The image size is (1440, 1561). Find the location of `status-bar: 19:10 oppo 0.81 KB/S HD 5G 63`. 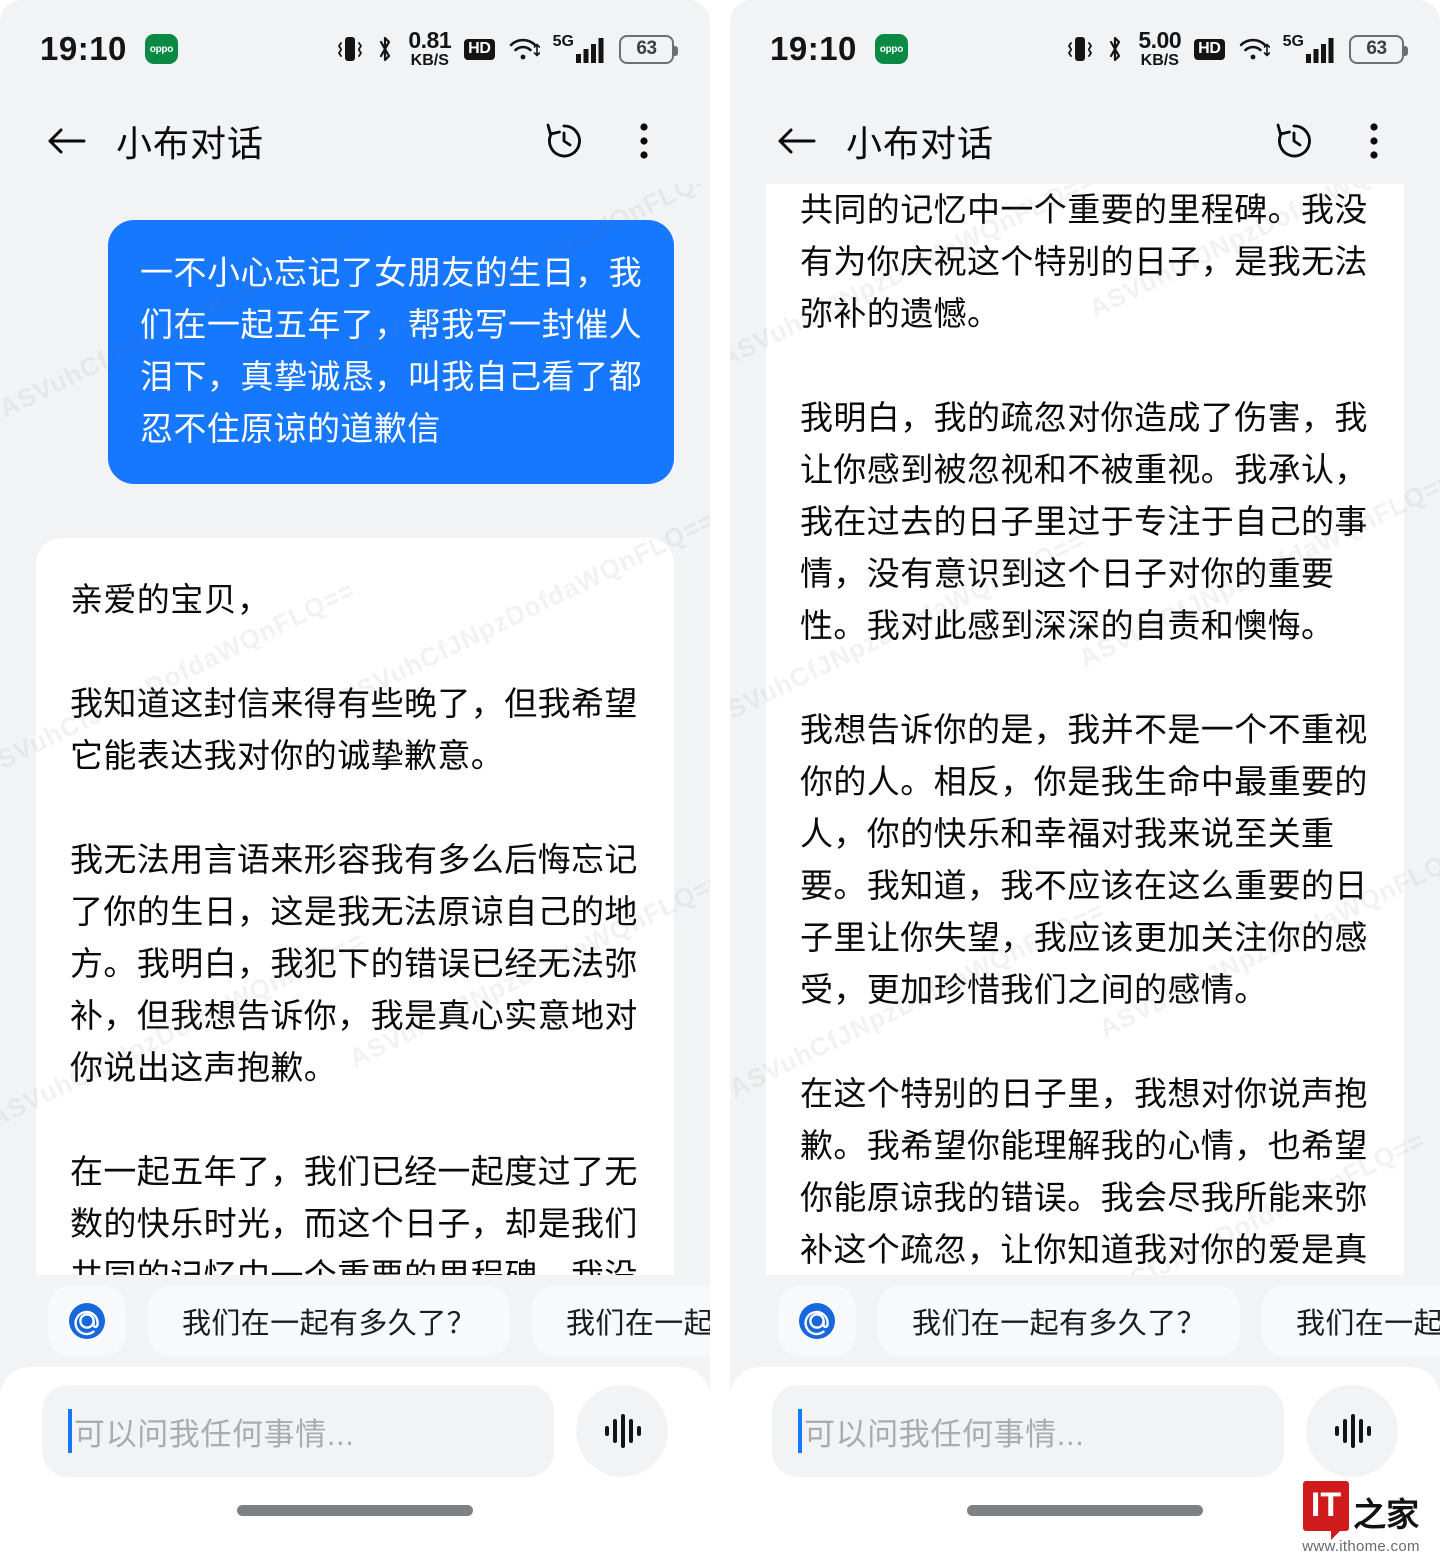

status-bar: 19:10 oppo 0.81 KB/S HD 5G 63 is located at coordinates (355, 49).